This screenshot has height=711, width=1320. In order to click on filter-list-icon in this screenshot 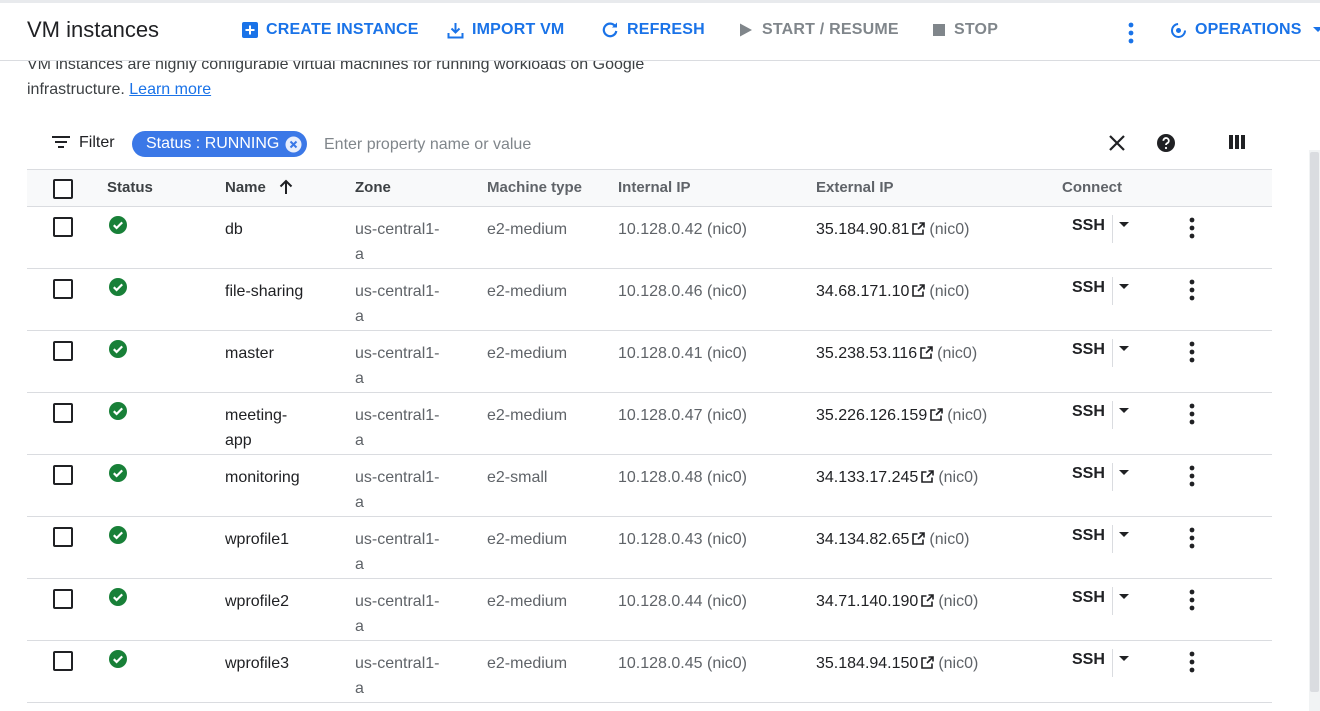, I will do `click(61, 142)`.